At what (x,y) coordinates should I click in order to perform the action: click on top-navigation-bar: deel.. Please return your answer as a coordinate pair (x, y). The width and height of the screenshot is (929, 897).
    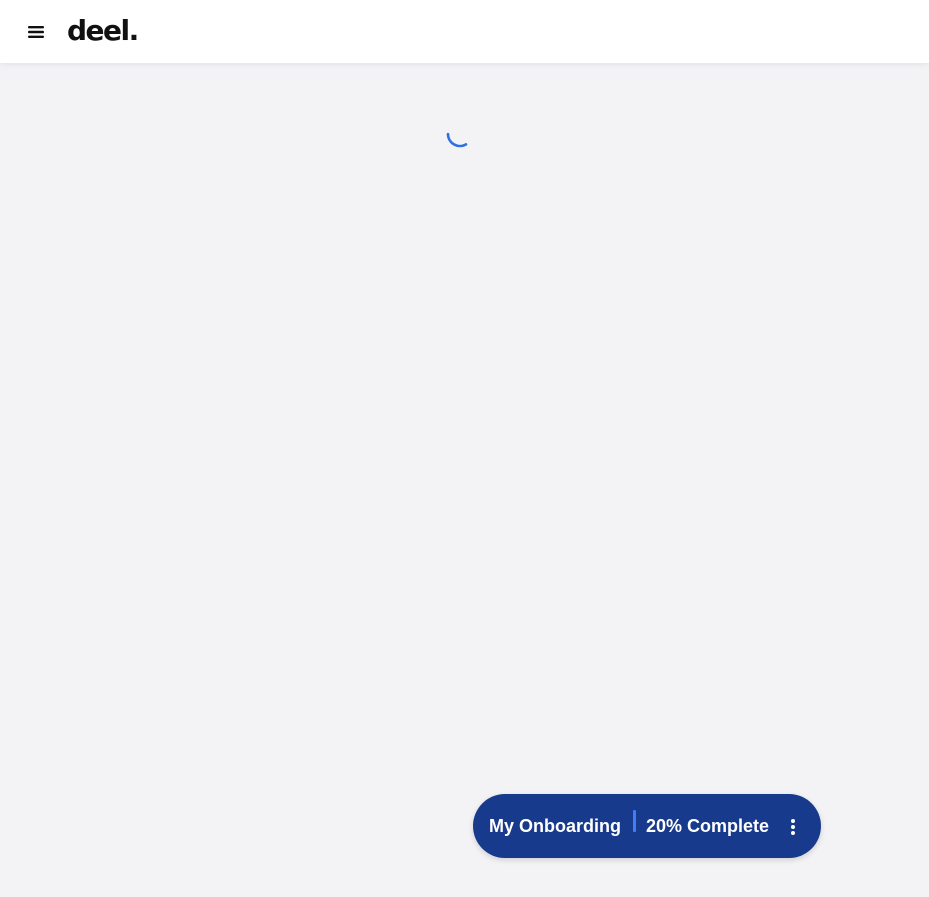
    Looking at the image, I should click on (464, 31).